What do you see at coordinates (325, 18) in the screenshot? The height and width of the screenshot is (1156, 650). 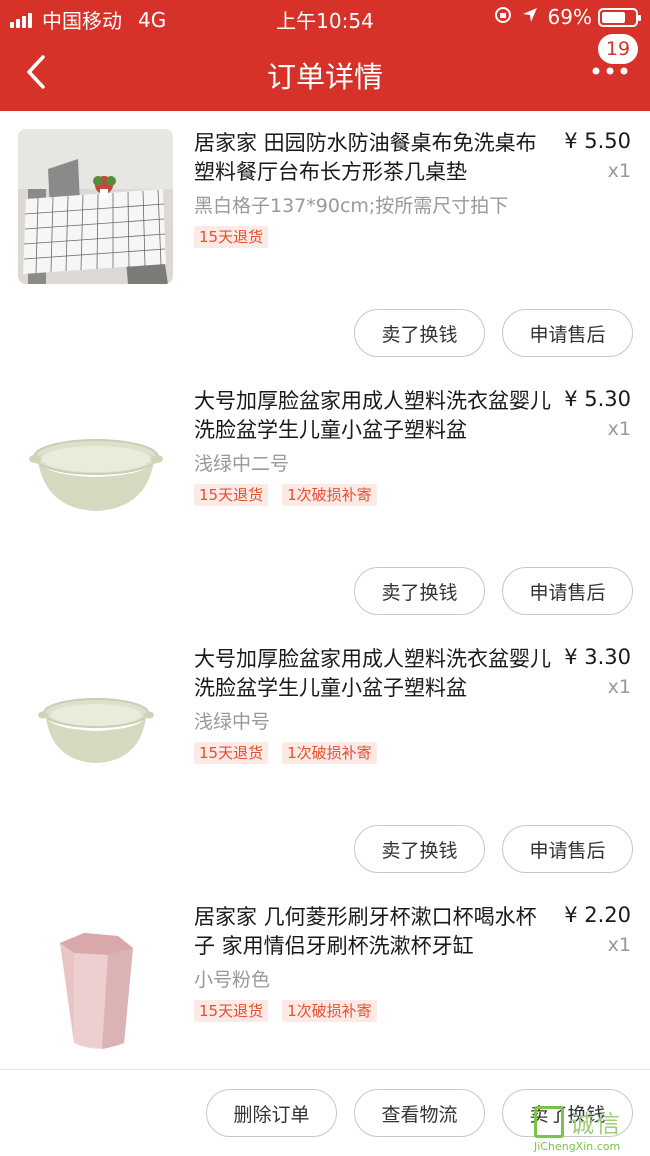 I see `status-bar: 中国移动 4G 上午10:54 69%` at bounding box center [325, 18].